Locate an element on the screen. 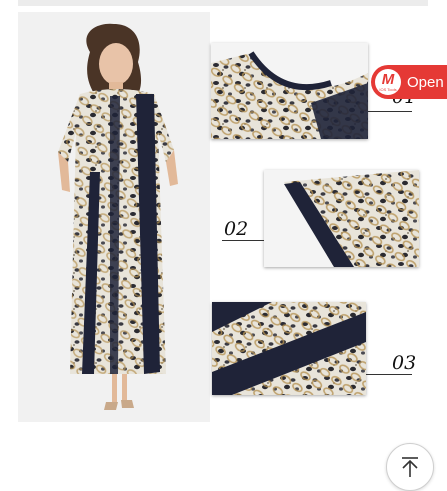 Image resolution: width=447 pixels, height=491 pixels. detail-number-02: 02 is located at coordinates (236, 229).